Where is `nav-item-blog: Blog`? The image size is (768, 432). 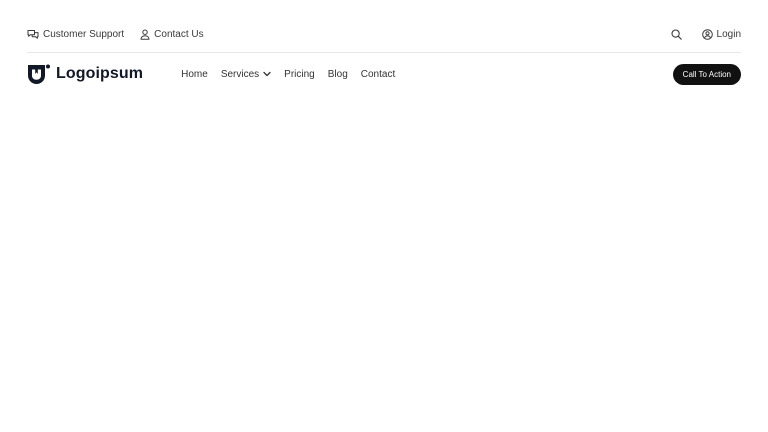 nav-item-blog: Blog is located at coordinates (338, 74).